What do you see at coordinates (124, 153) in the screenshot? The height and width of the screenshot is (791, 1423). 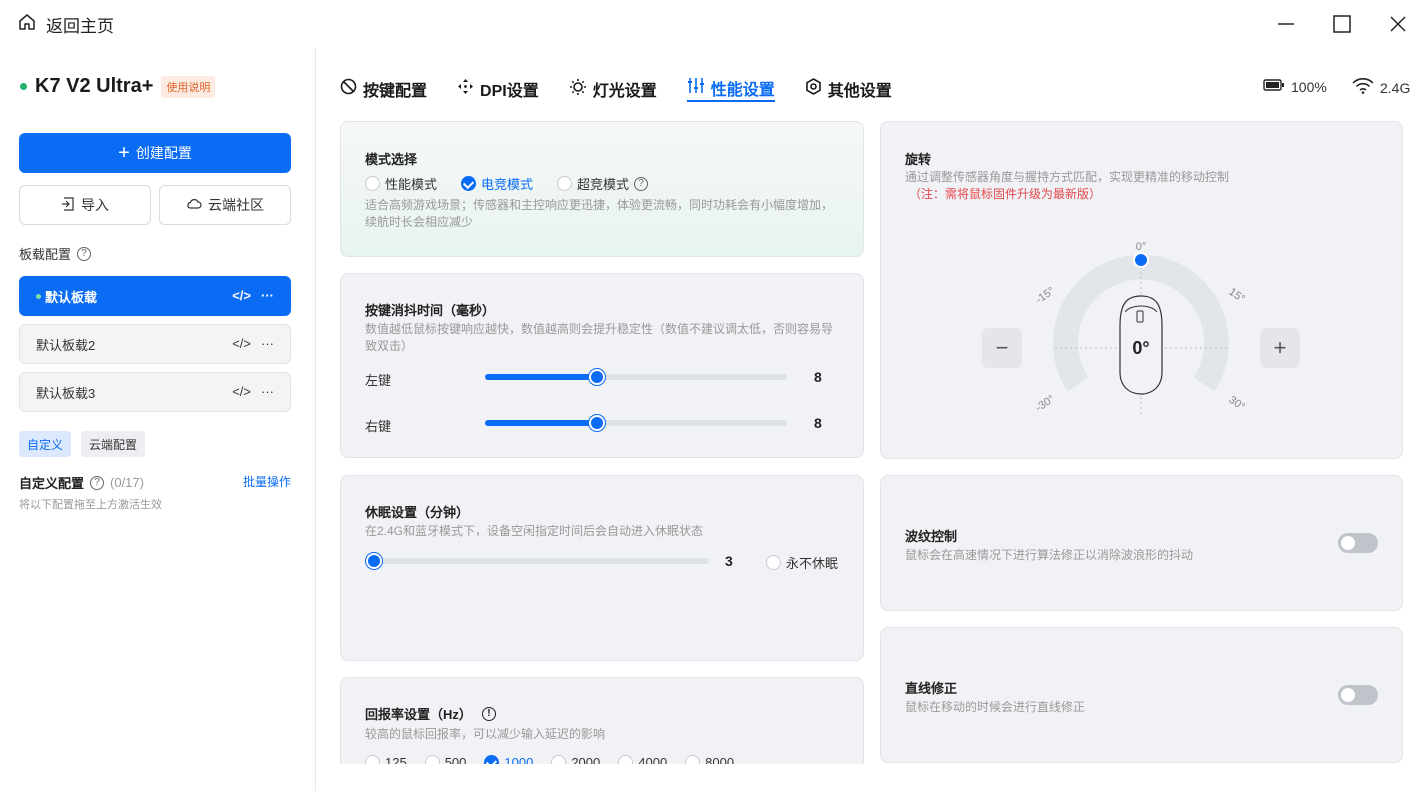 I see `plus-icon: +` at bounding box center [124, 153].